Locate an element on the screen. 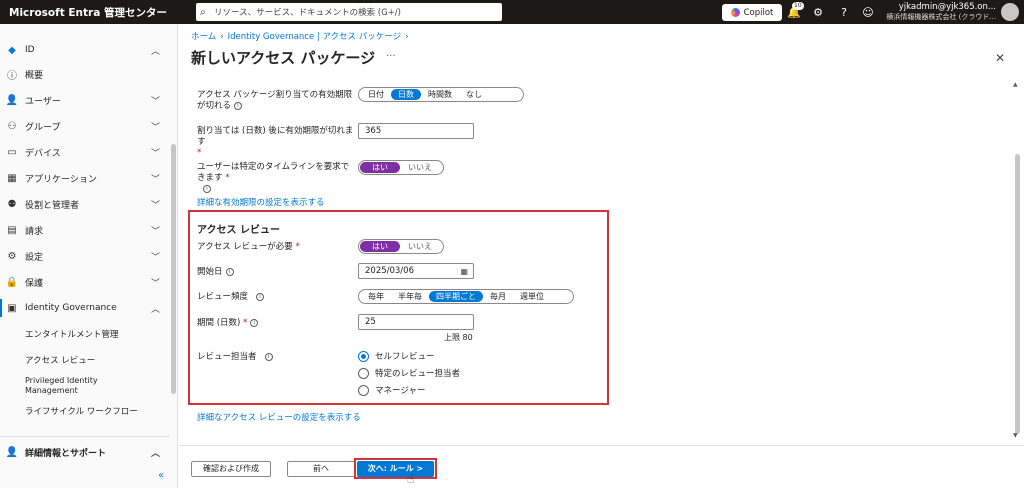 The width and height of the screenshot is (1024, 488). expire-label: アクセス パッケージ割り当ての有効期限が切れる i is located at coordinates (277, 101).